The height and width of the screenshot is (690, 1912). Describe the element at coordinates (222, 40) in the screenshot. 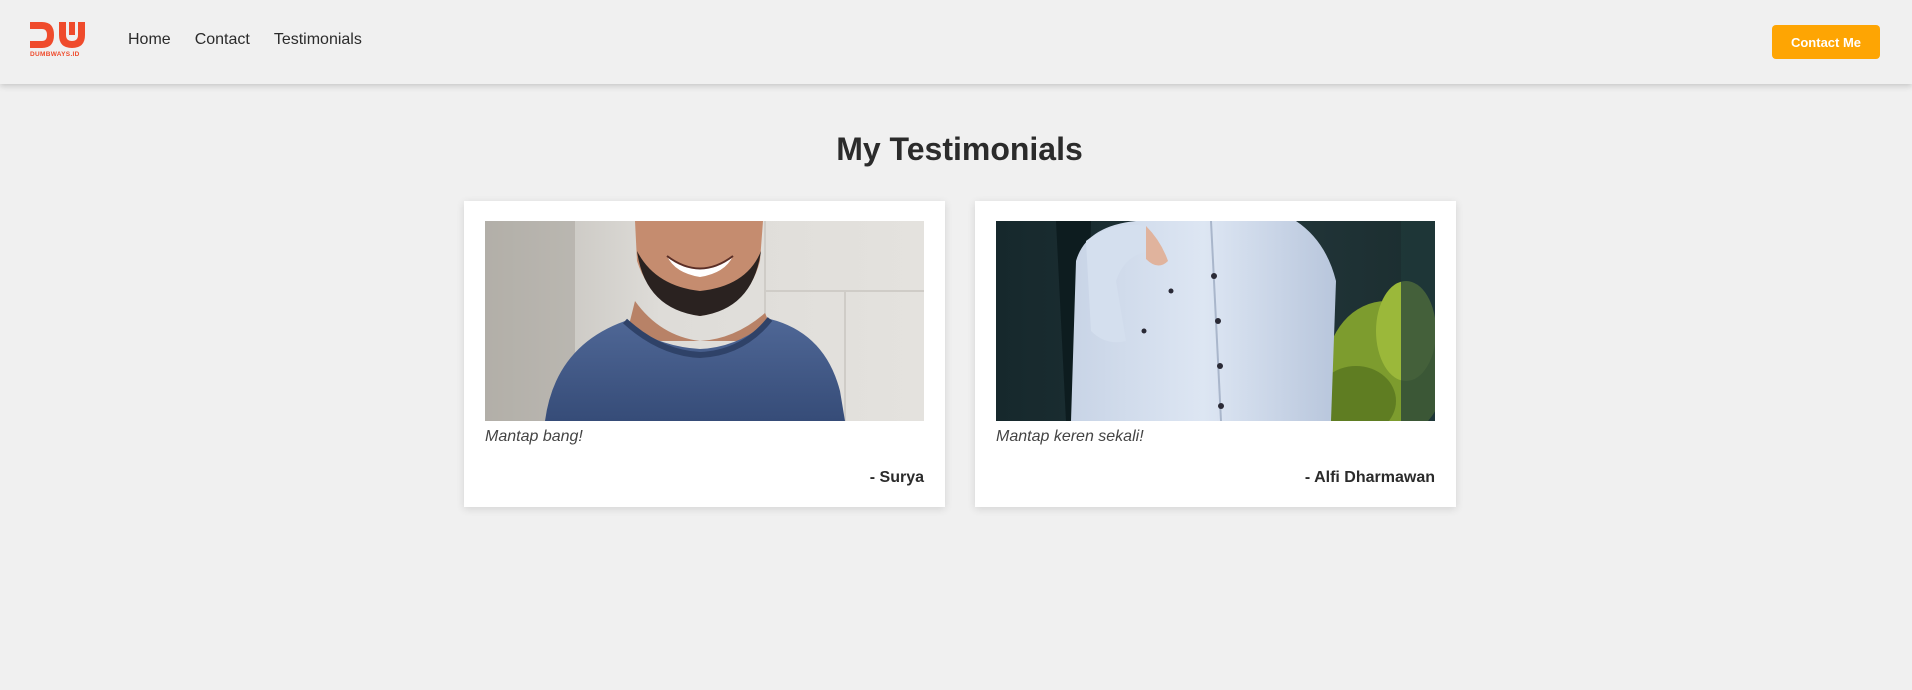

I see `nav-link-contact: Contact` at that location.